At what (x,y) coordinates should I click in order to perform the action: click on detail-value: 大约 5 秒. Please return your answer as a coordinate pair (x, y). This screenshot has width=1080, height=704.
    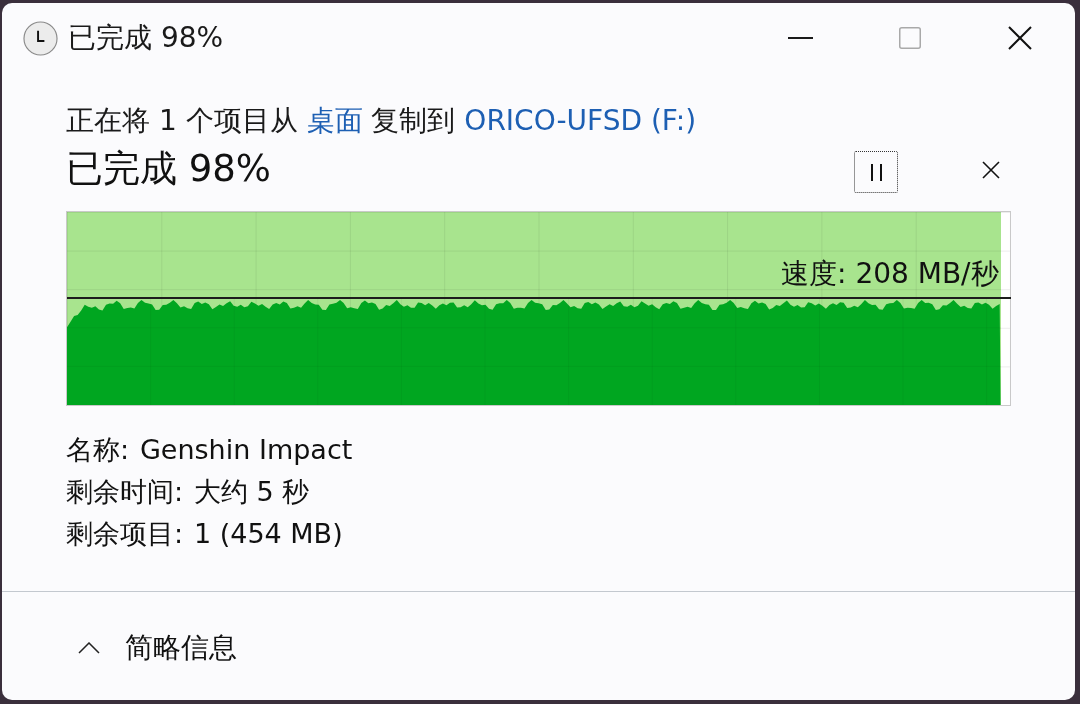
    Looking at the image, I should click on (251, 491).